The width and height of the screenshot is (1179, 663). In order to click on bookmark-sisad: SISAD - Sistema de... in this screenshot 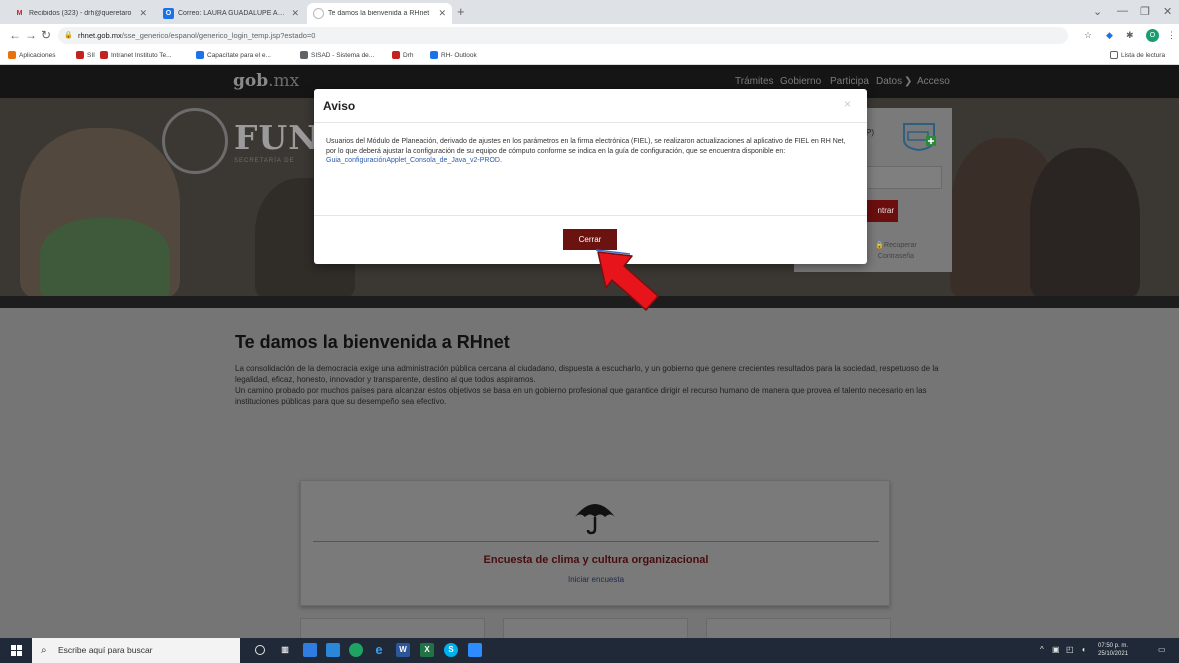, I will do `click(337, 55)`.